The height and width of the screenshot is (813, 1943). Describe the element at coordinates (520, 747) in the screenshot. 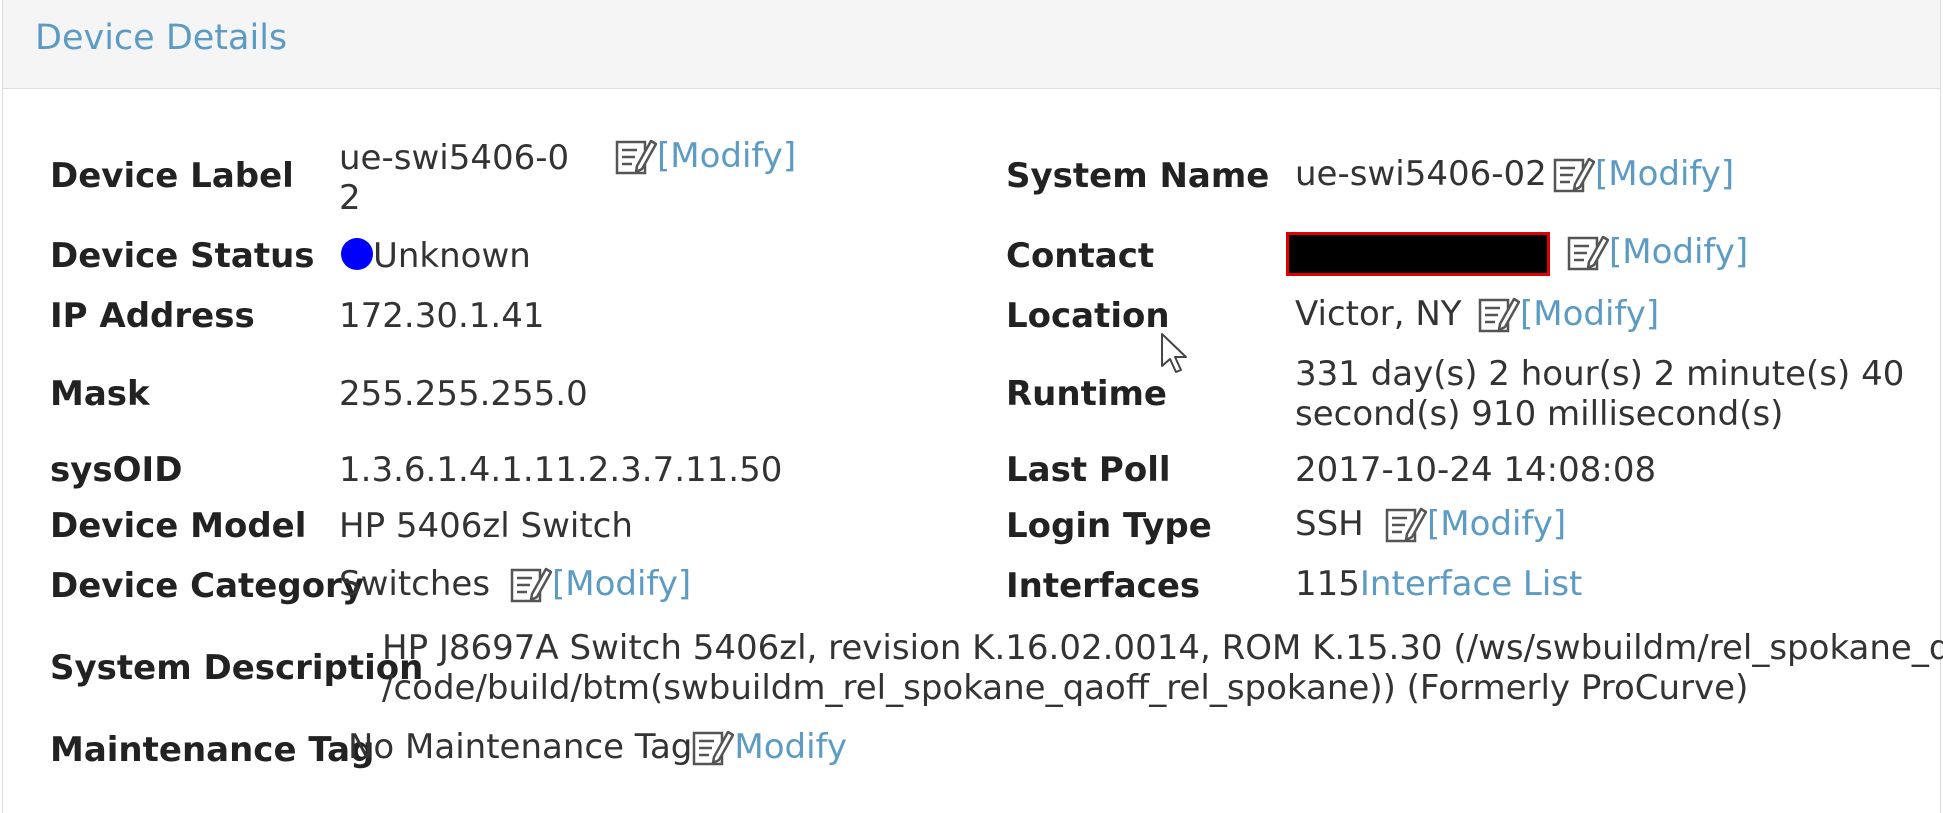

I see `maintenance-tag-text: No Maintenance Tag` at that location.